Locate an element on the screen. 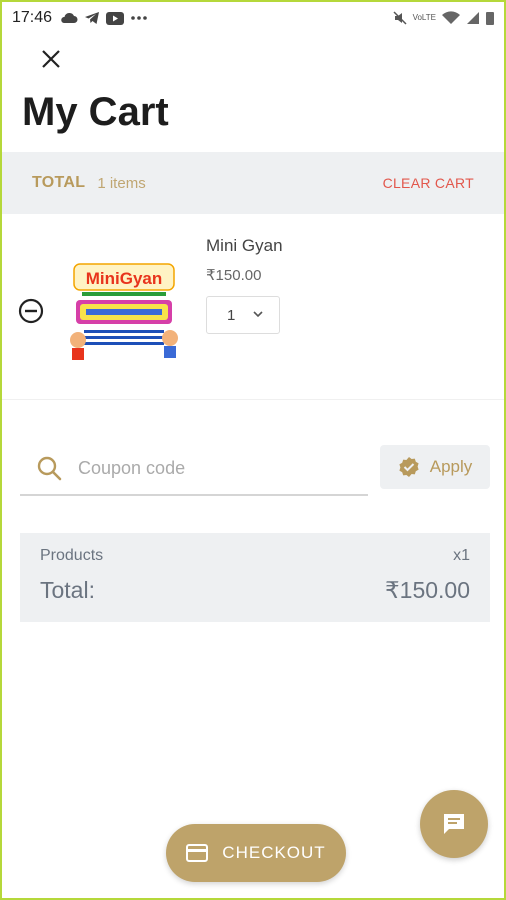 Image resolution: width=506 pixels, height=900 pixels. total-row: Total: ₹150.00 is located at coordinates (255, 590).